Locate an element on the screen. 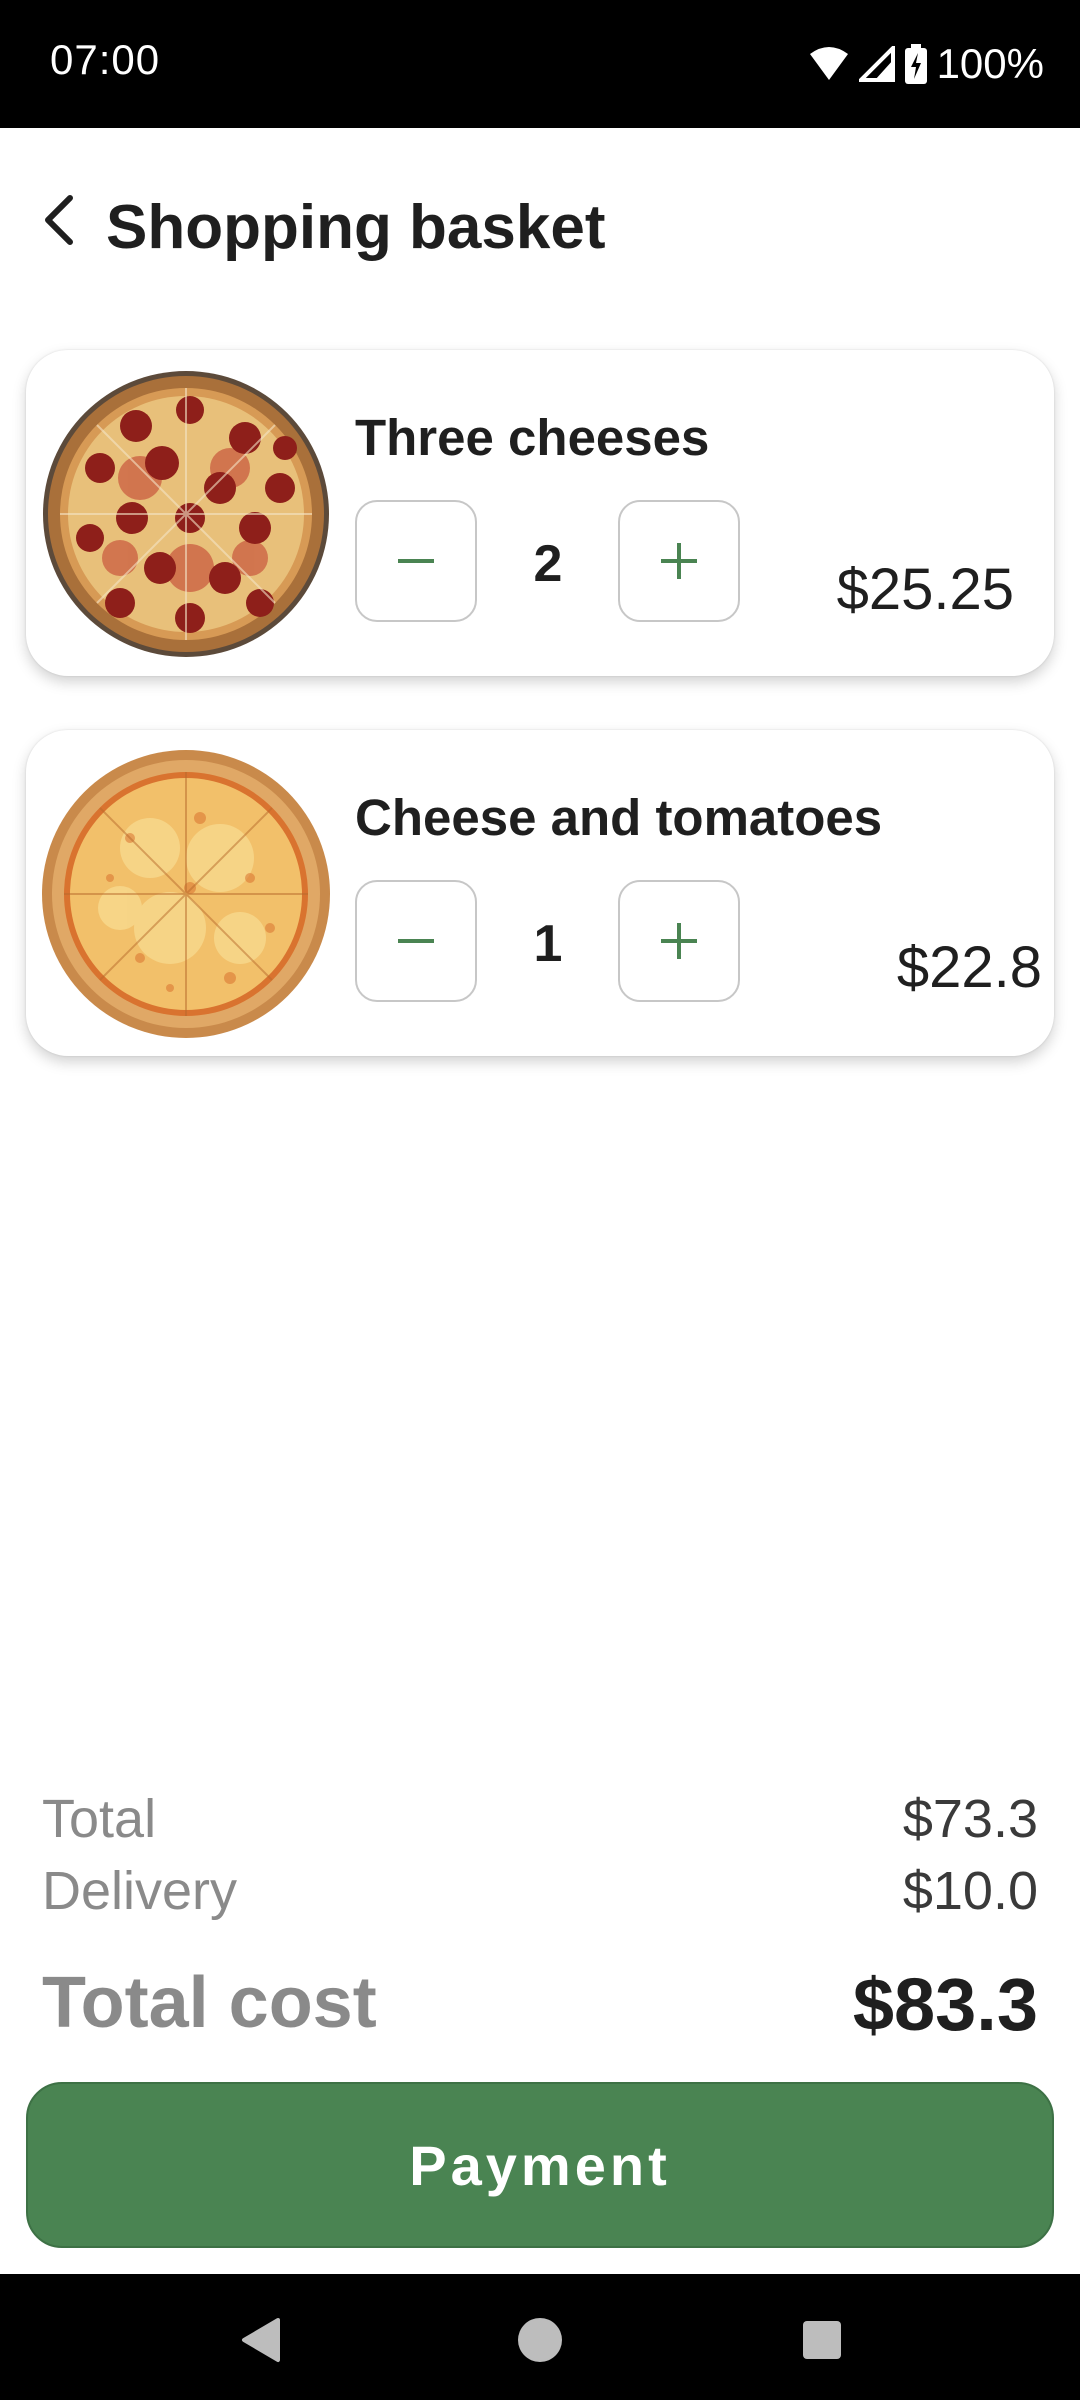  summary-total-cost-row: Total cost $83.3 is located at coordinates (540, 2004).